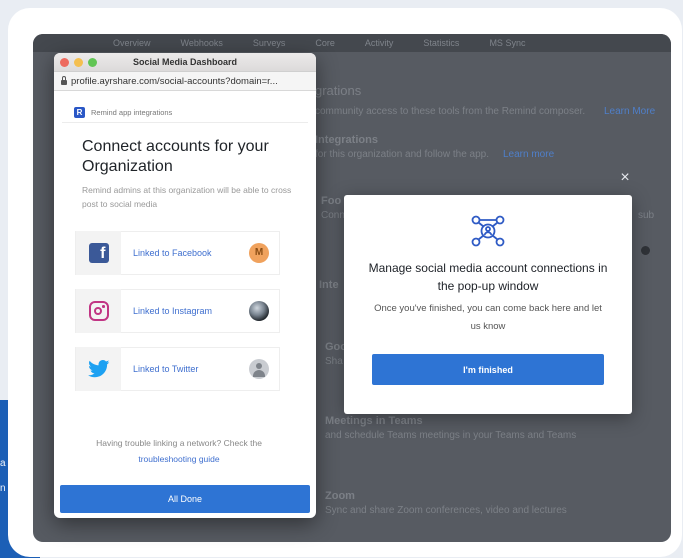  I want to click on window-titlebar: Social Media Dashboard, so click(185, 62).